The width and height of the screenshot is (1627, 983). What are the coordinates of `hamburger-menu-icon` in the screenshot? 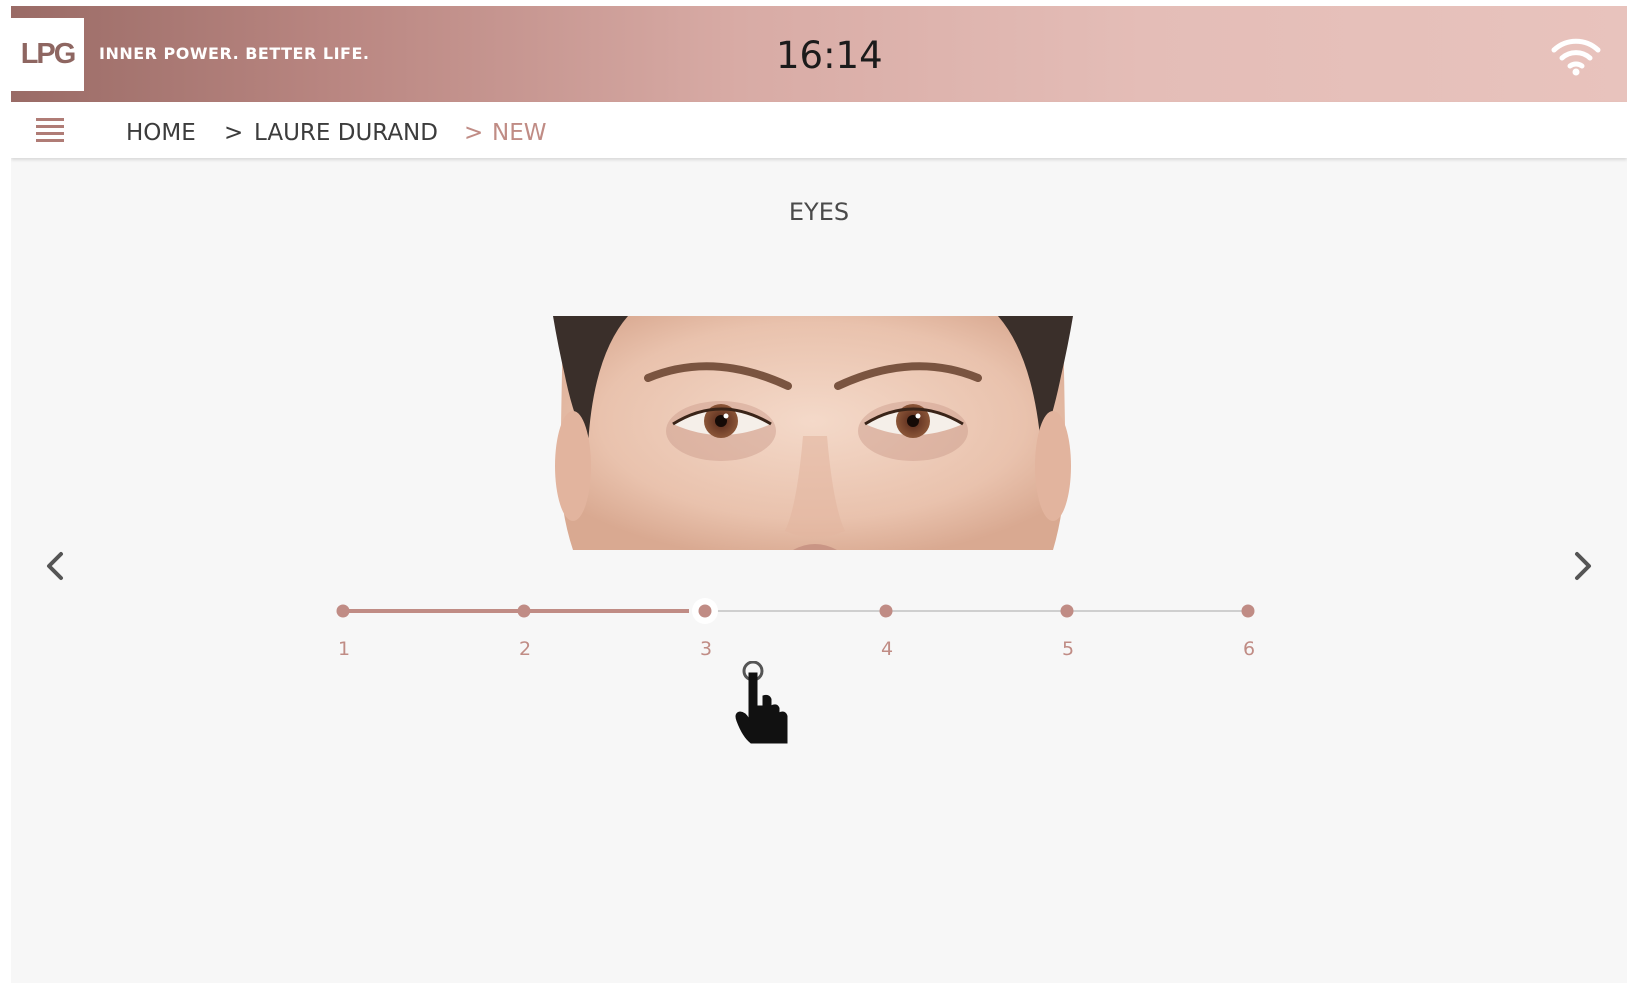 It's located at (50, 130).